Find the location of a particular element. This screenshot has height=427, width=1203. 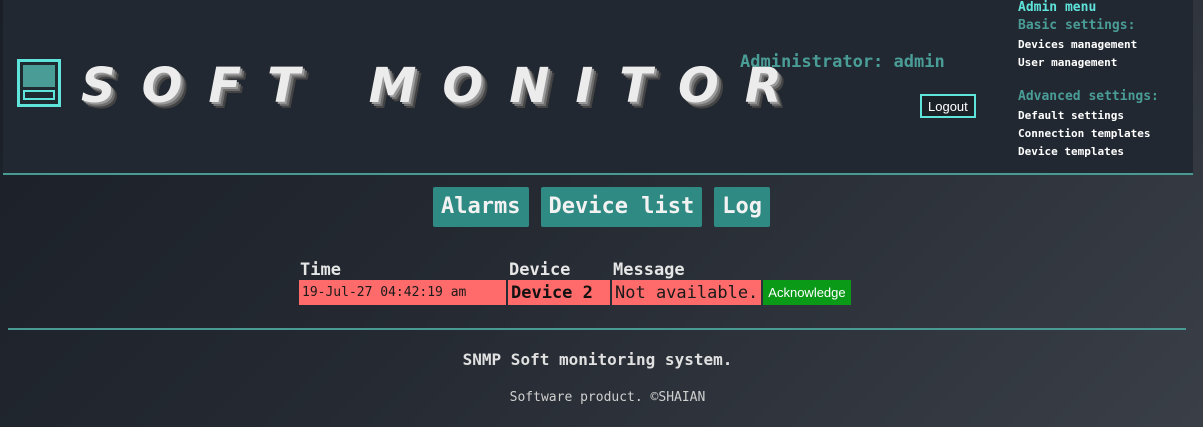

admin-menu-title: Admin menu is located at coordinates (1057, 7).